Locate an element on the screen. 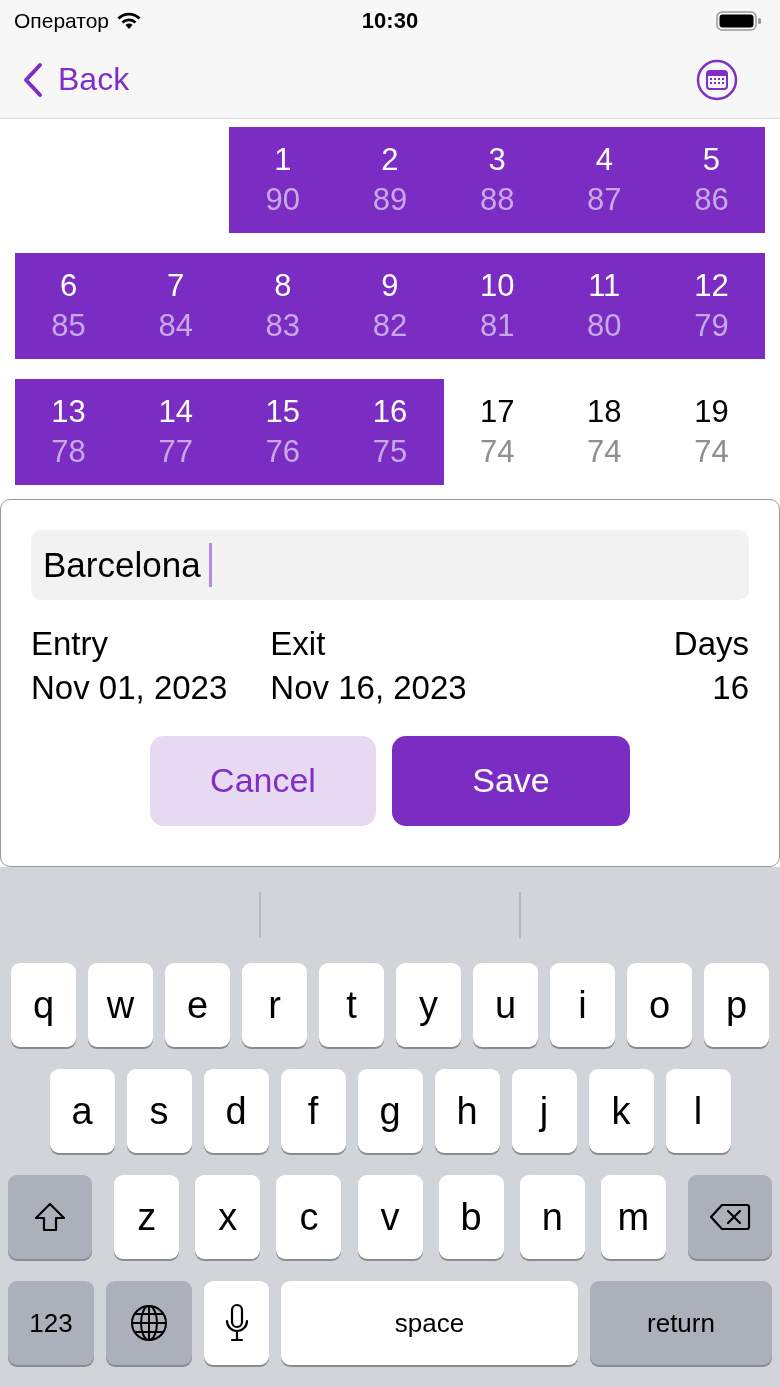 The image size is (780, 1387). calendar-day: 15 76 is located at coordinates (283, 431).